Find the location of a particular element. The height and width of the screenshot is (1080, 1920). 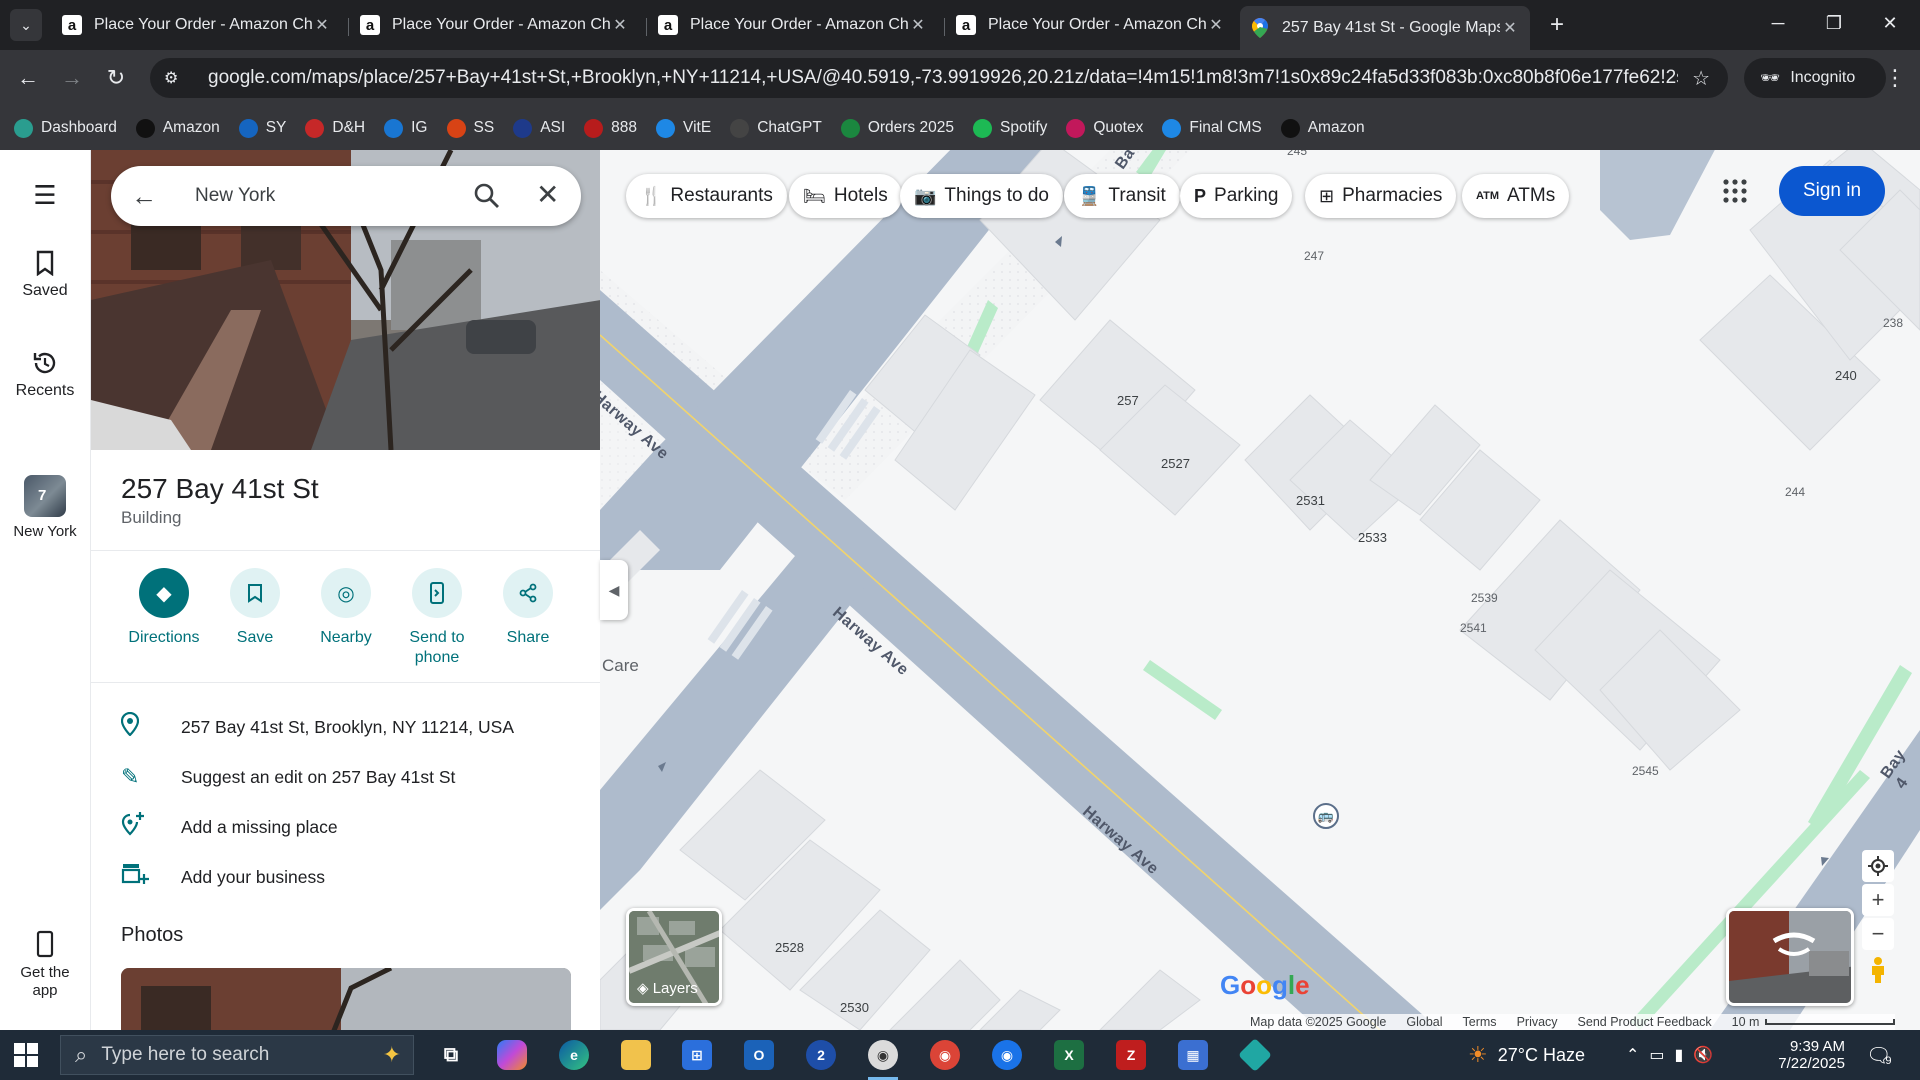

recents-button: Recents is located at coordinates (45, 375).